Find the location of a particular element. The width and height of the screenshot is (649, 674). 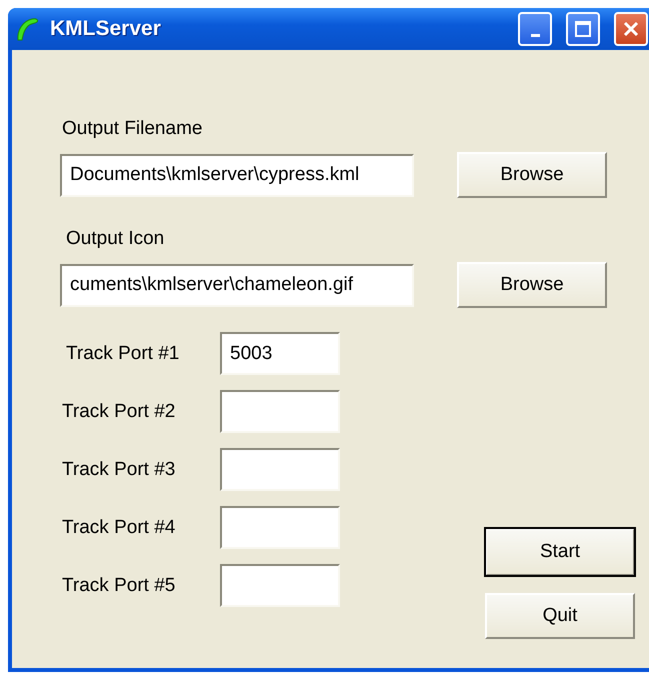

minimize-icon is located at coordinates (535, 35).